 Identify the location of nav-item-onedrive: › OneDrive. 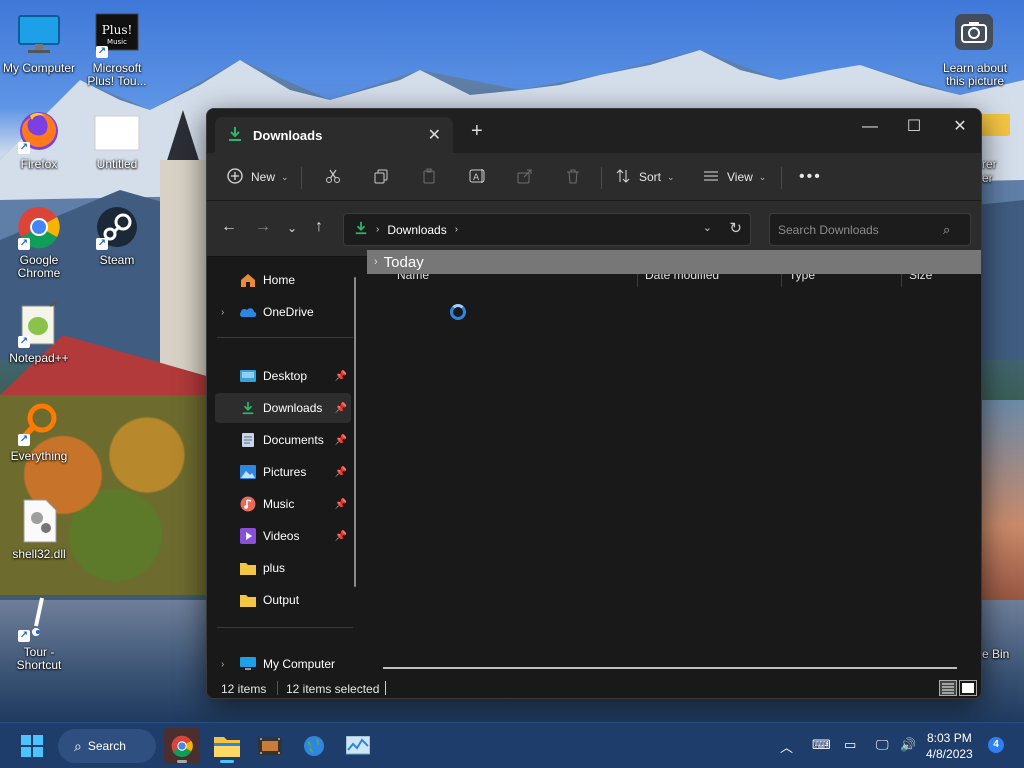
(283, 312).